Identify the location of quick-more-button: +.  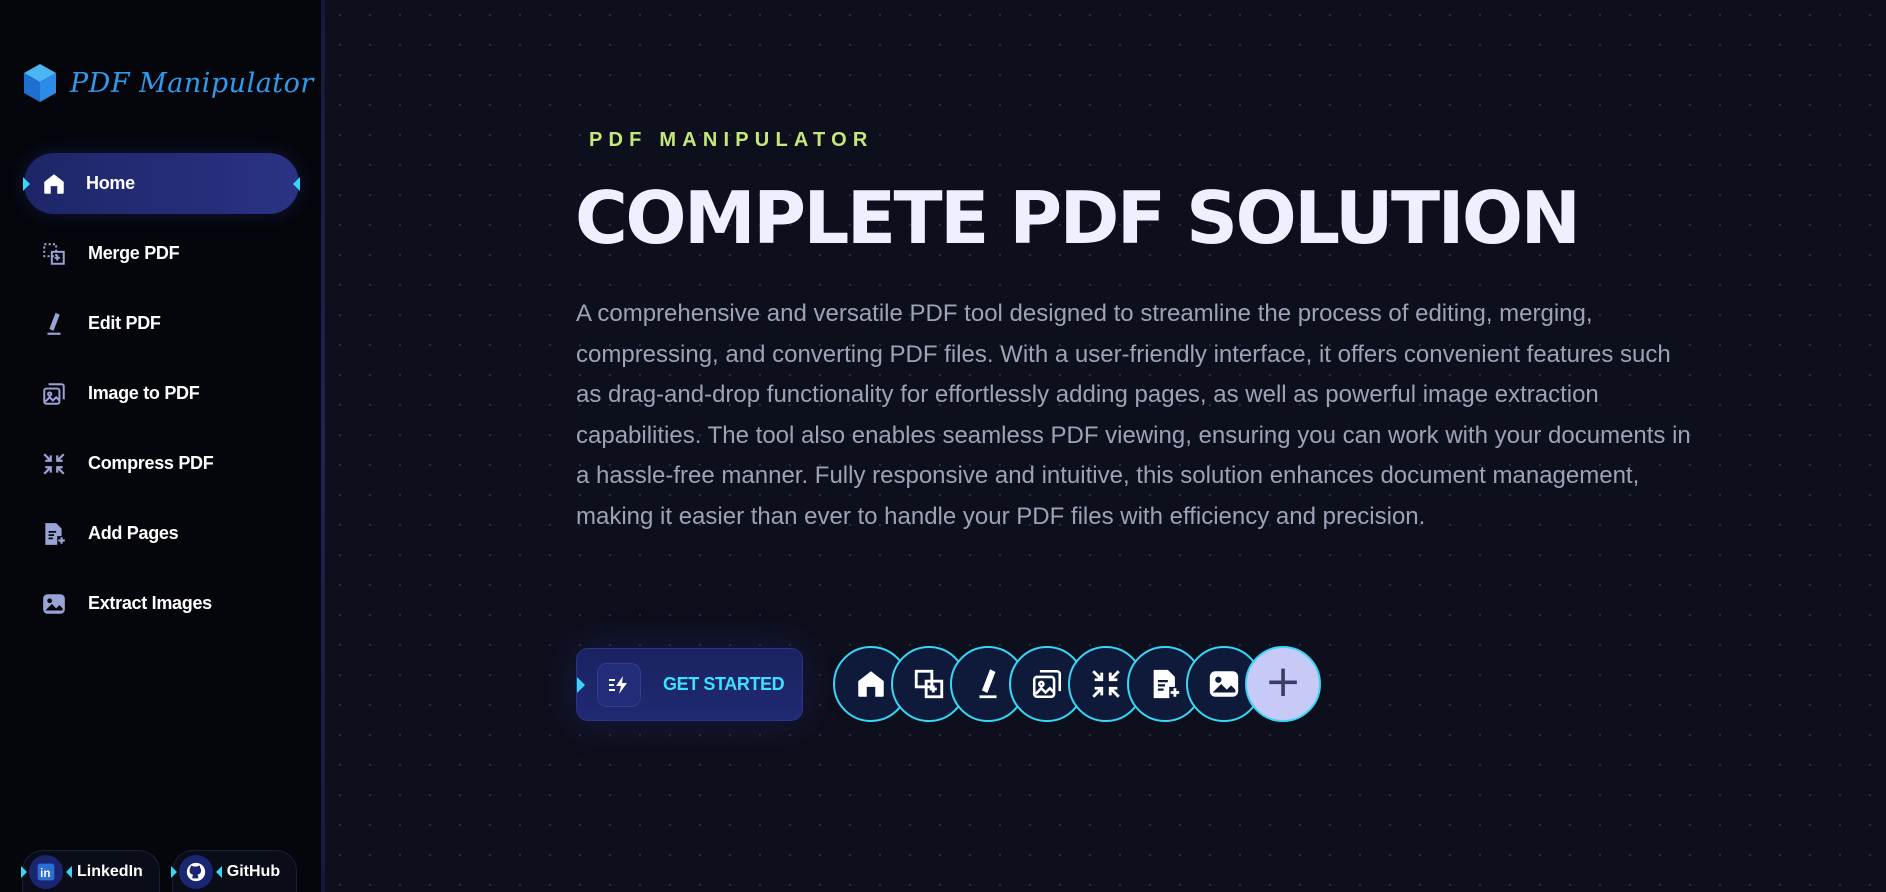
(1283, 684).